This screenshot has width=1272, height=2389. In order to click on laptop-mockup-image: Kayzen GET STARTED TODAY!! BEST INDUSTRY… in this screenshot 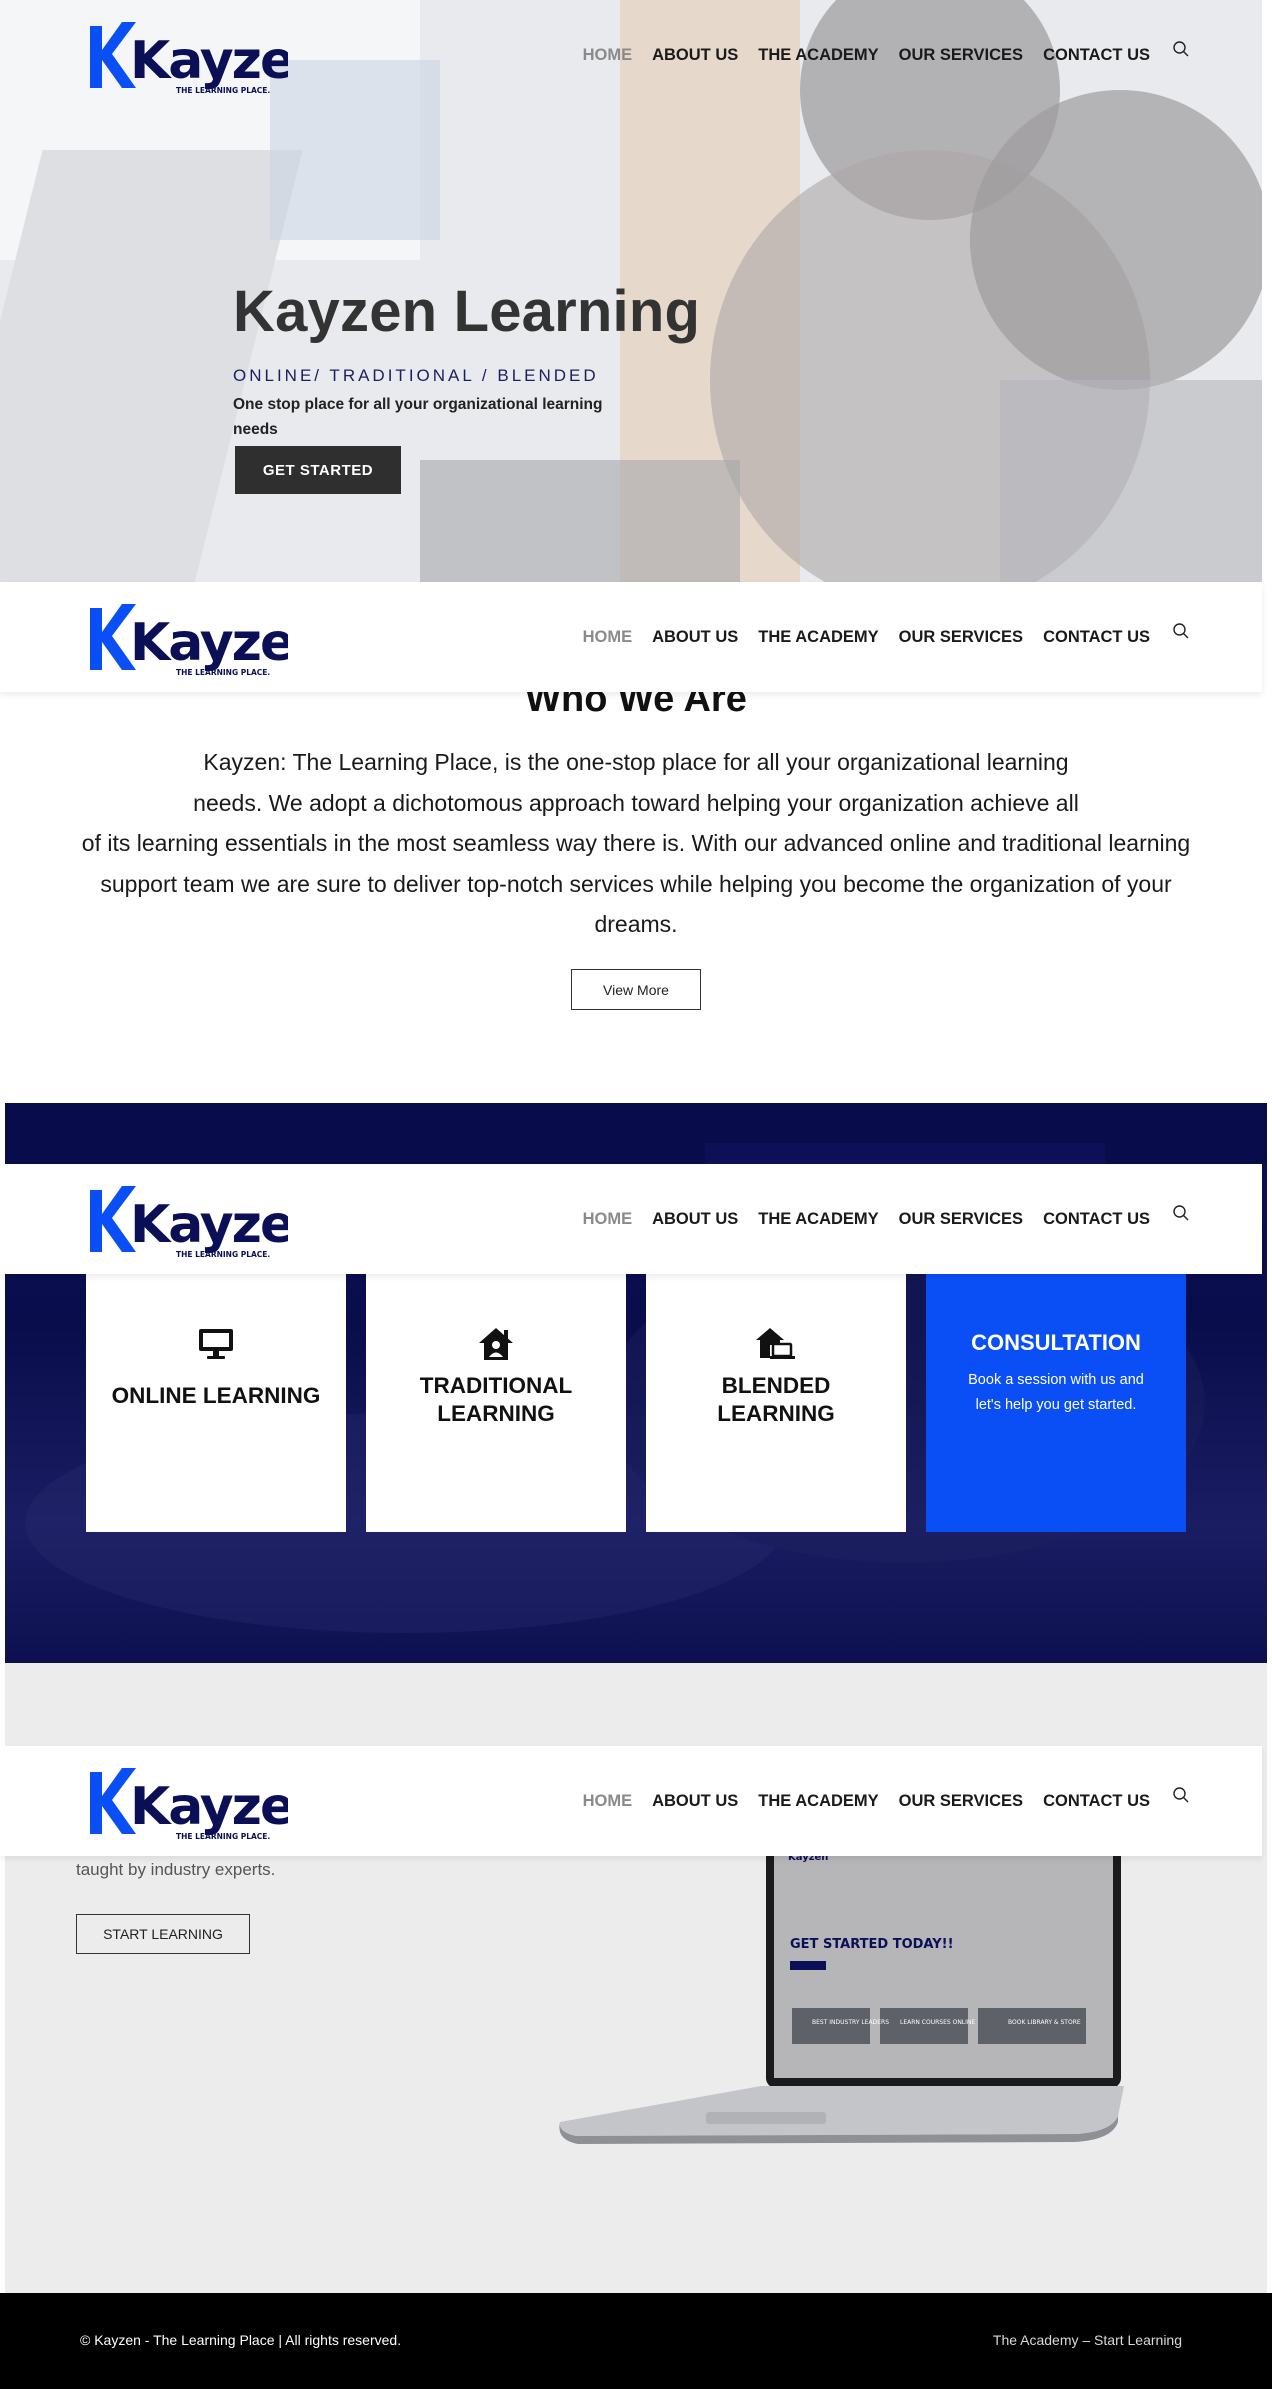, I will do `click(841, 1990)`.